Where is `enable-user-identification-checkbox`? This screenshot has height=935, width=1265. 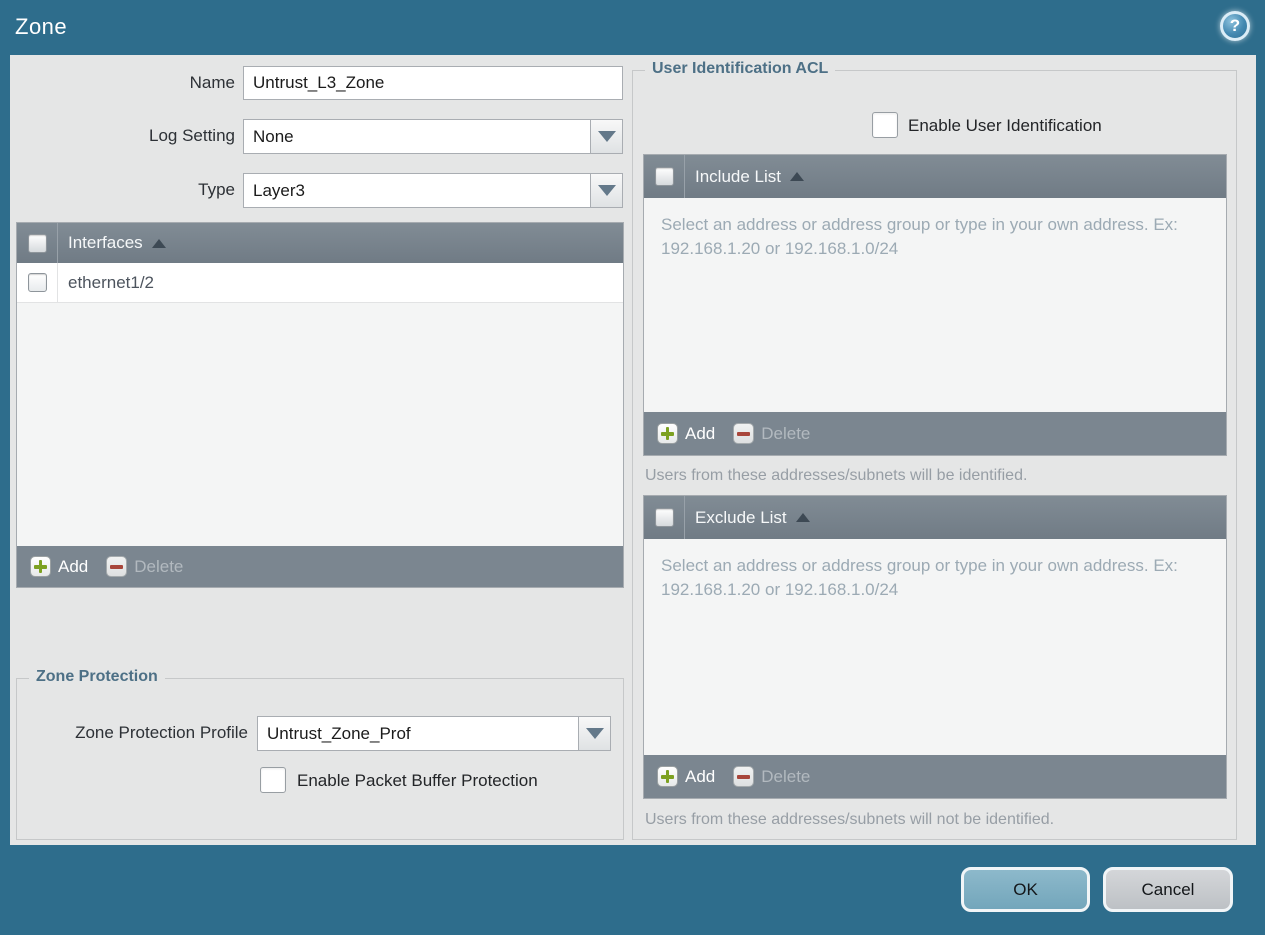 enable-user-identification-checkbox is located at coordinates (885, 125).